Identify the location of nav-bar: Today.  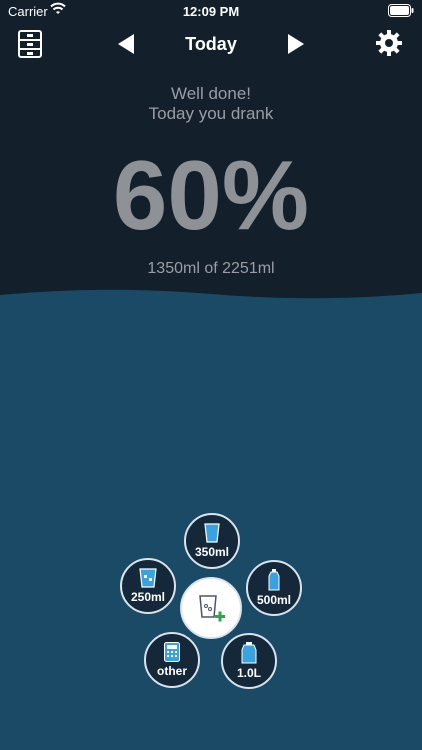
(211, 46).